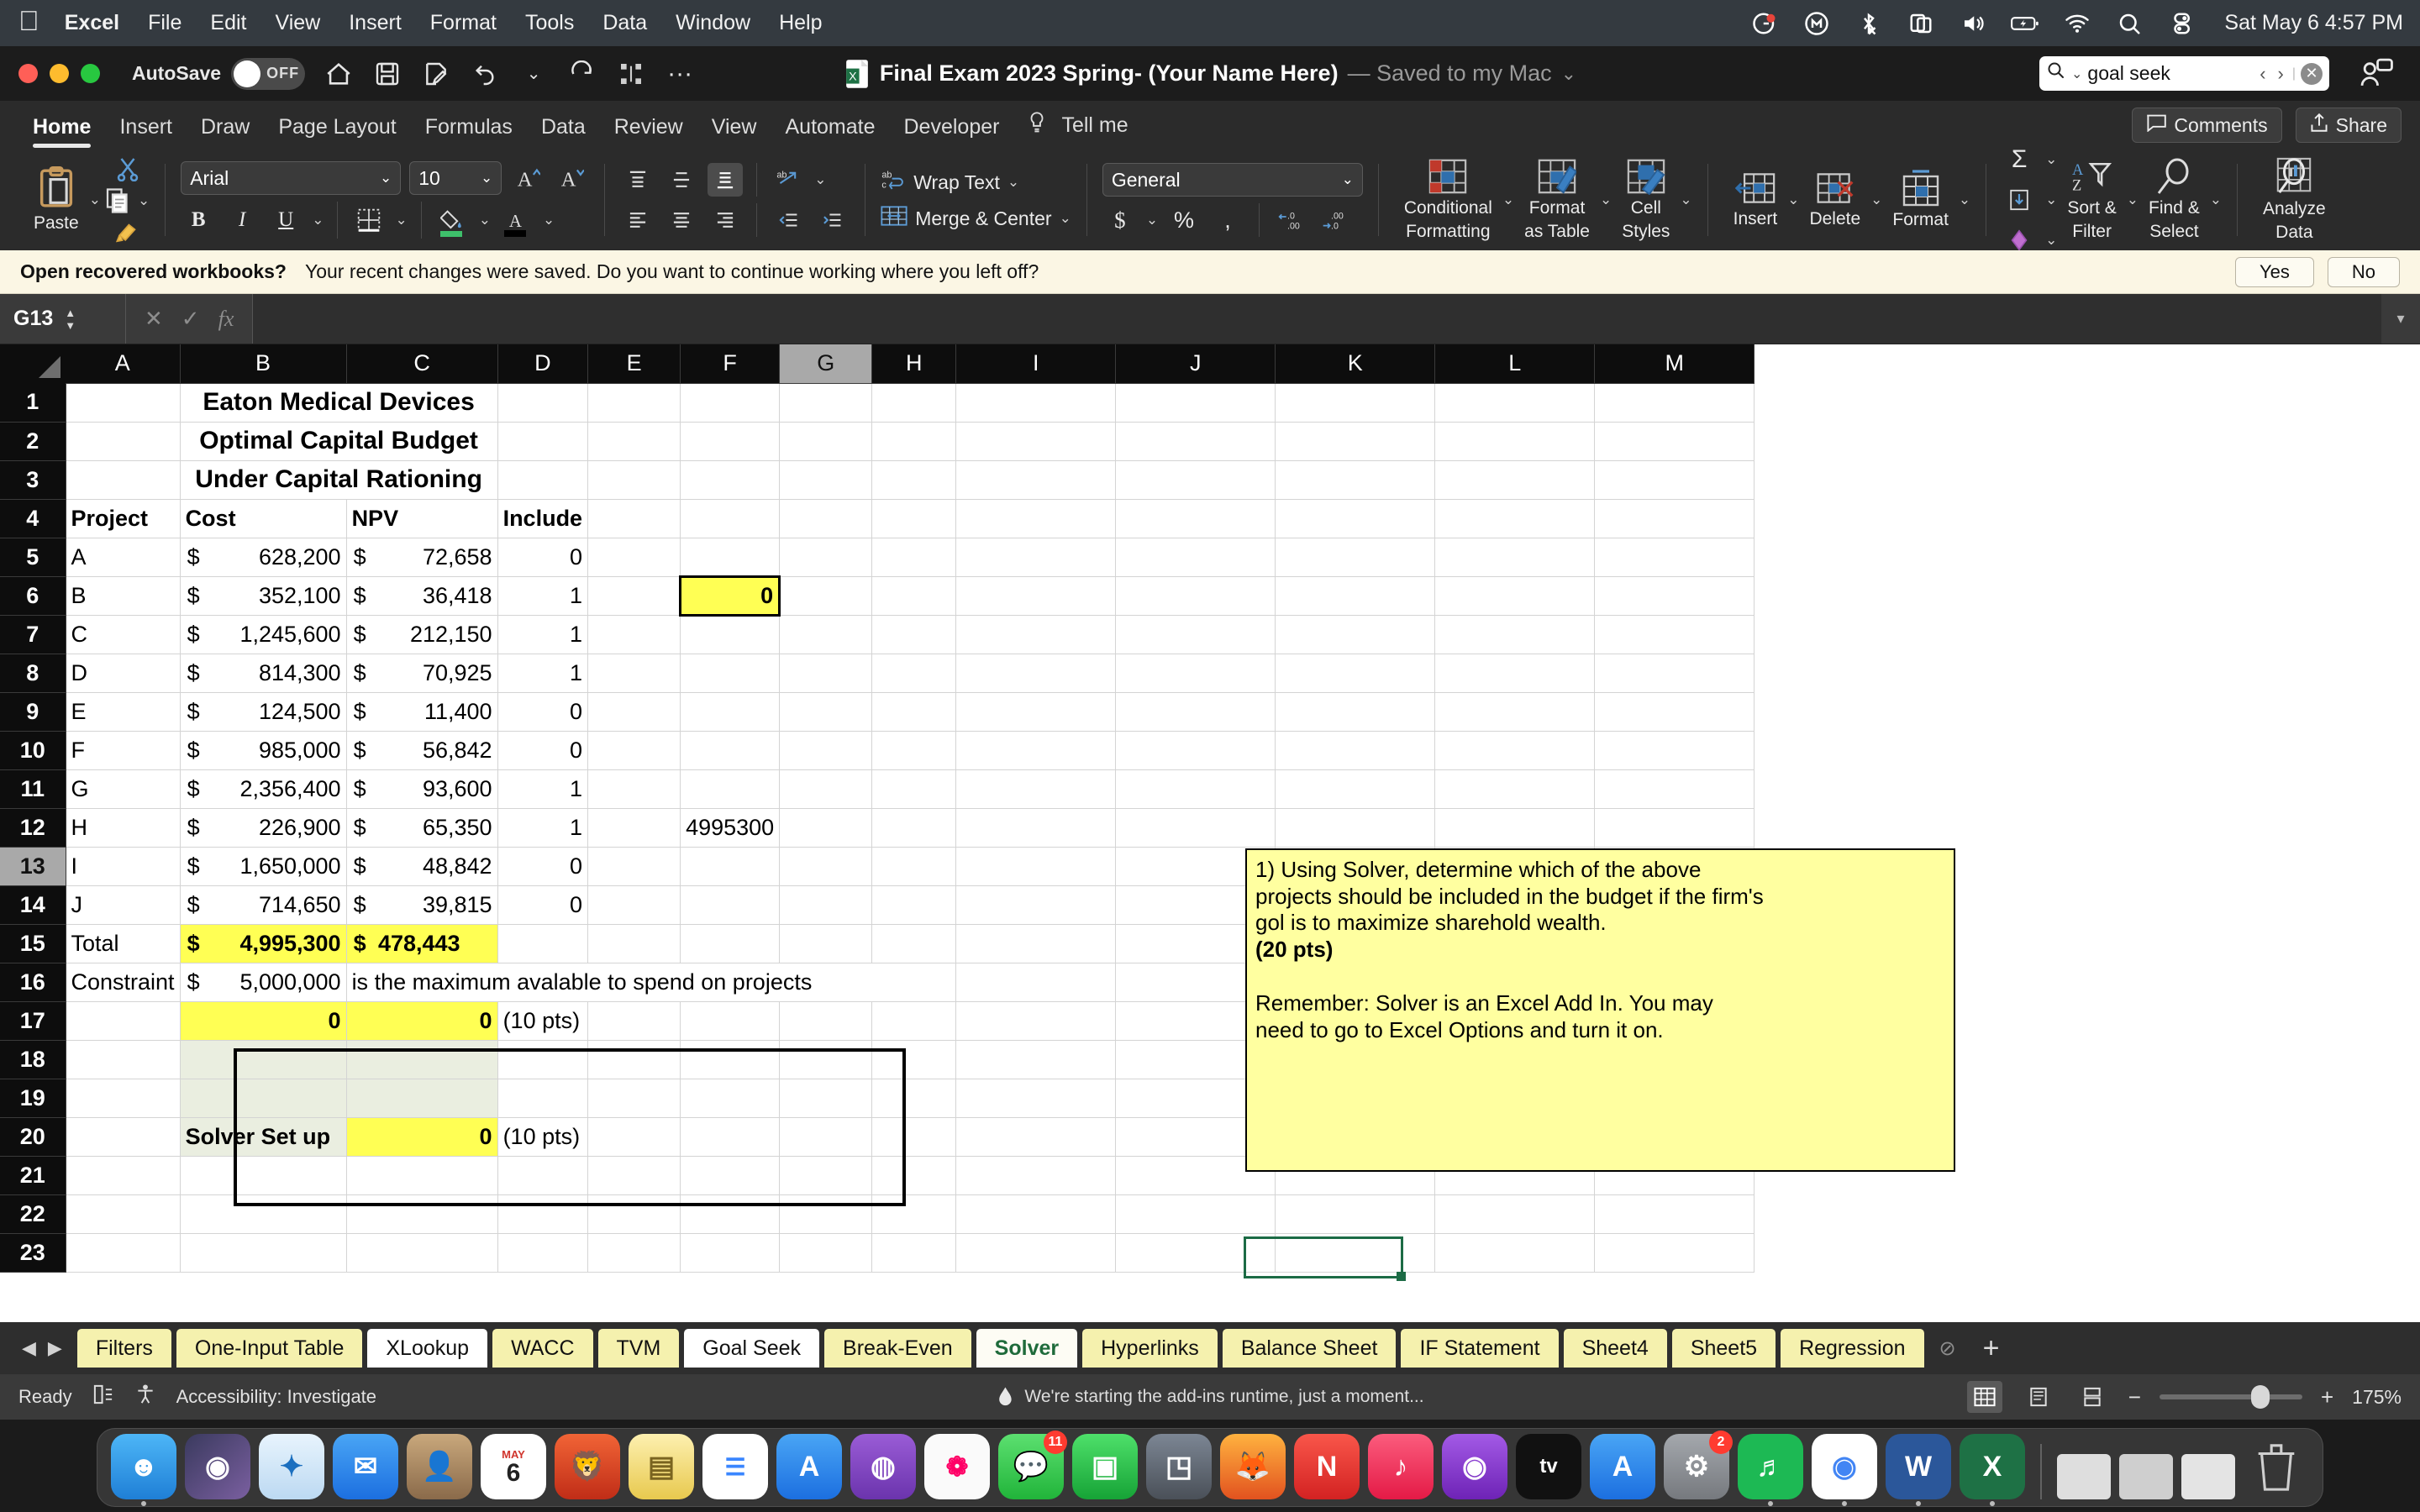  Describe the element at coordinates (1036, 982) in the screenshot. I see `cell-I16` at that location.